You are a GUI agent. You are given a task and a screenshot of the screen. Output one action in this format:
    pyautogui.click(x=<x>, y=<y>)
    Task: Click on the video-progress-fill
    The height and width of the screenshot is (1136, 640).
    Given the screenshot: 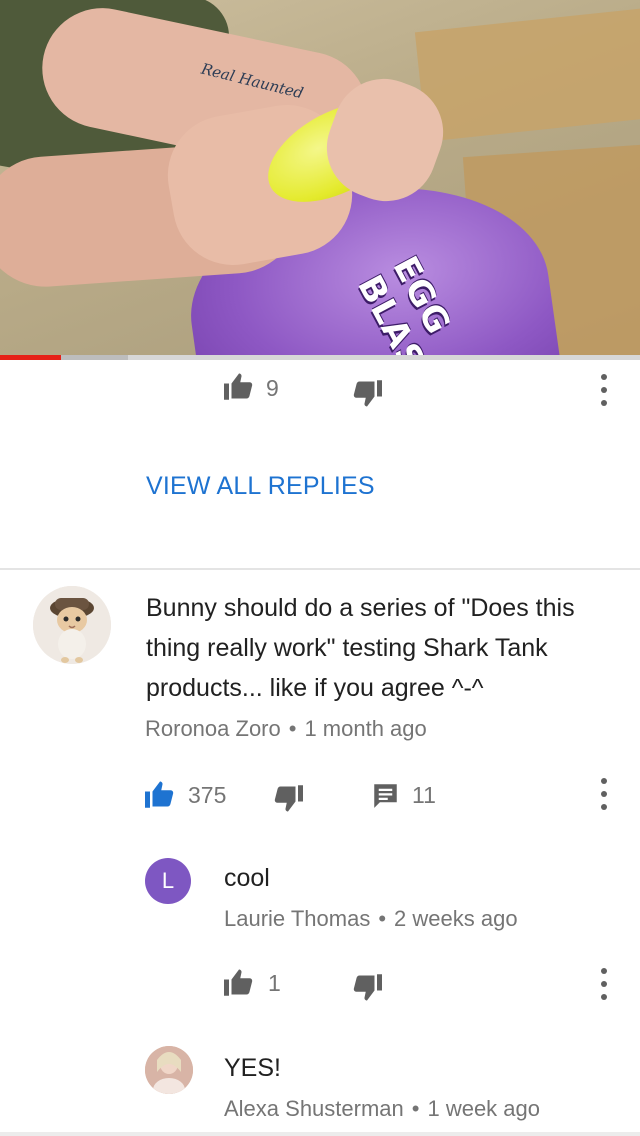 What is the action you would take?
    pyautogui.click(x=30, y=357)
    